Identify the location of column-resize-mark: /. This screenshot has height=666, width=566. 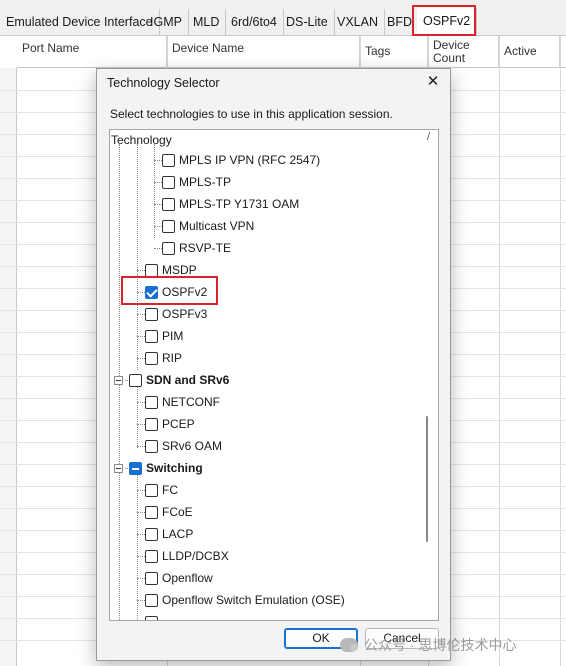
(428, 137).